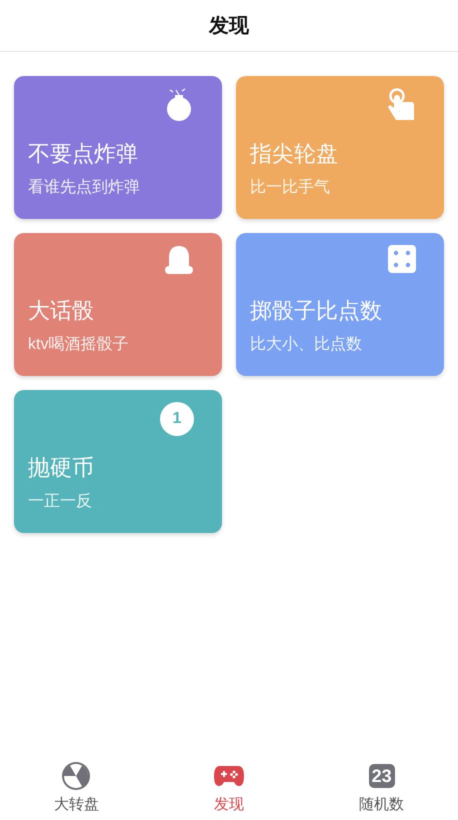 The image size is (458, 820). Describe the element at coordinates (61, 468) in the screenshot. I see `card-title: 抛硬币` at that location.